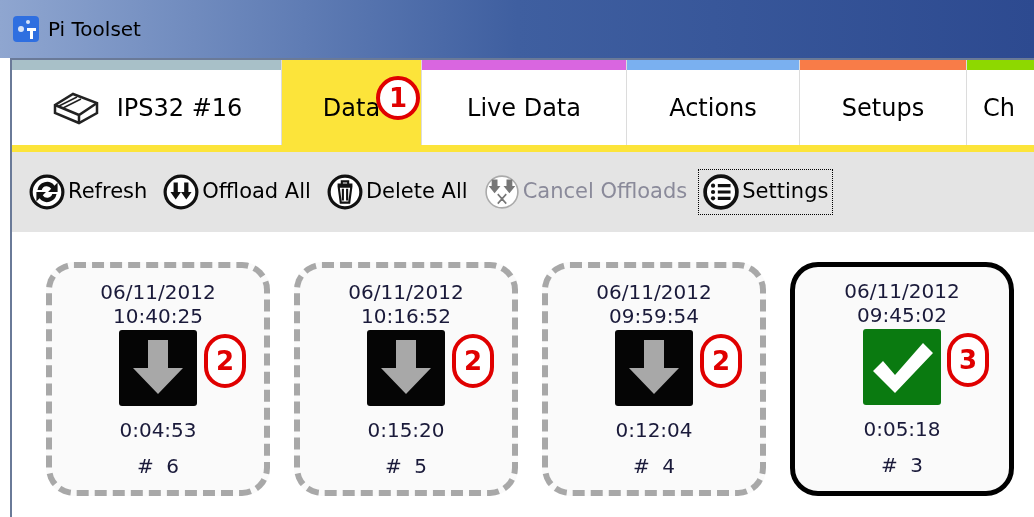 Image resolution: width=1034 pixels, height=517 pixels. Describe the element at coordinates (902, 429) in the screenshot. I see `record-duration: 0:05:18` at that location.